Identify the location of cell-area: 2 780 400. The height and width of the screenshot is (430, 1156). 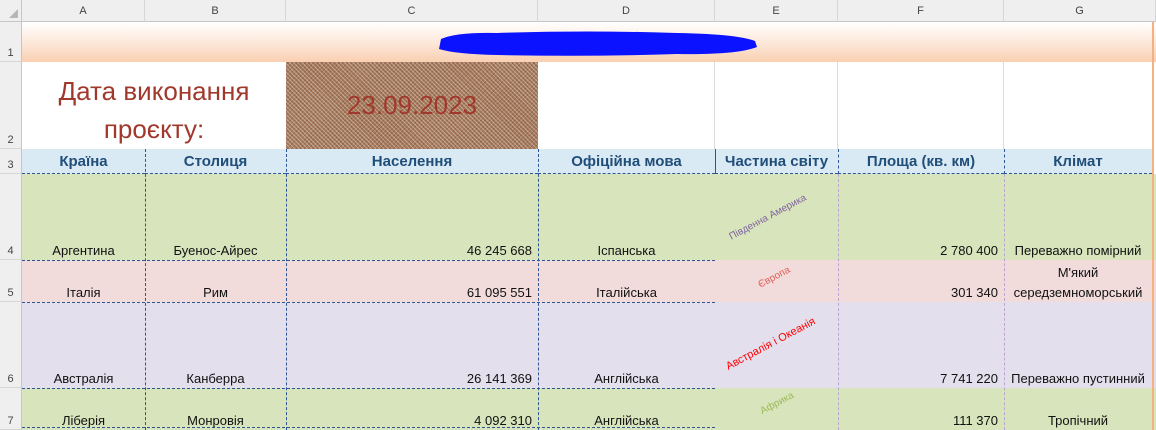
(969, 250).